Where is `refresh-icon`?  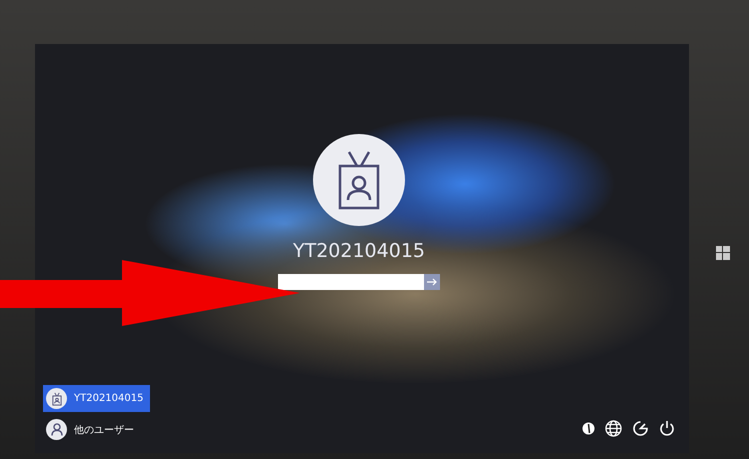 refresh-icon is located at coordinates (640, 428).